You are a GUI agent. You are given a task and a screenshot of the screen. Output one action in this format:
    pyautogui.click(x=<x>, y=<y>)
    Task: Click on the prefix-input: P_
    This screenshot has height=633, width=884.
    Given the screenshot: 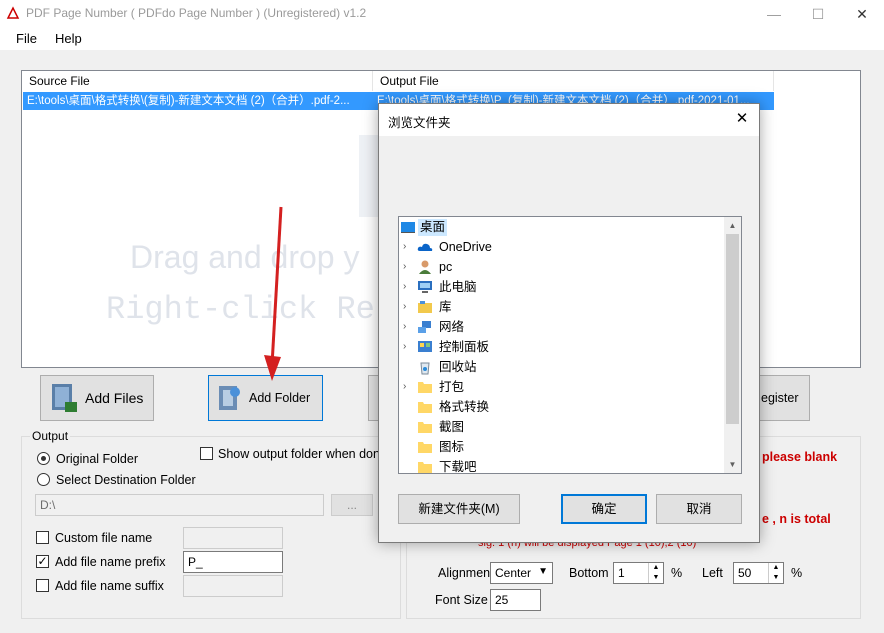 What is the action you would take?
    pyautogui.click(x=233, y=562)
    